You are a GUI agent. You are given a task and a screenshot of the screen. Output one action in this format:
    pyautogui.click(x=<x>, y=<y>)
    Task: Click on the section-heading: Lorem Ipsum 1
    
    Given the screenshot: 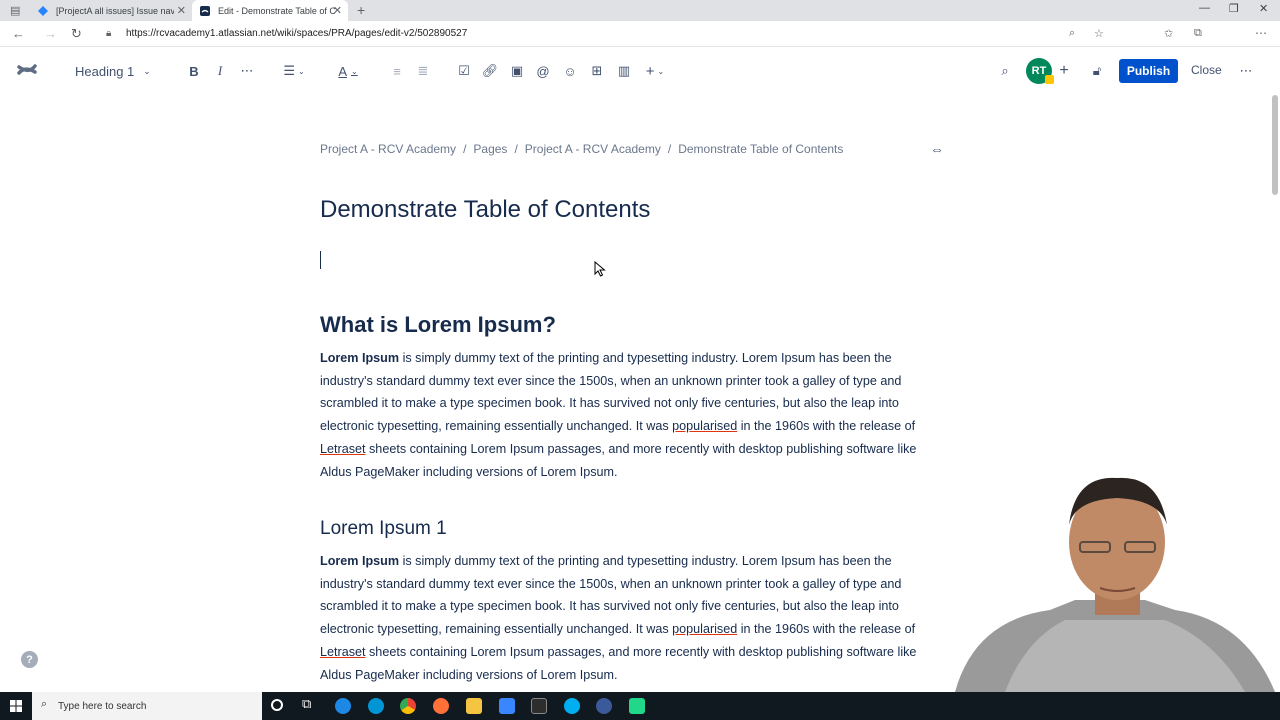 What is the action you would take?
    pyautogui.click(x=383, y=529)
    